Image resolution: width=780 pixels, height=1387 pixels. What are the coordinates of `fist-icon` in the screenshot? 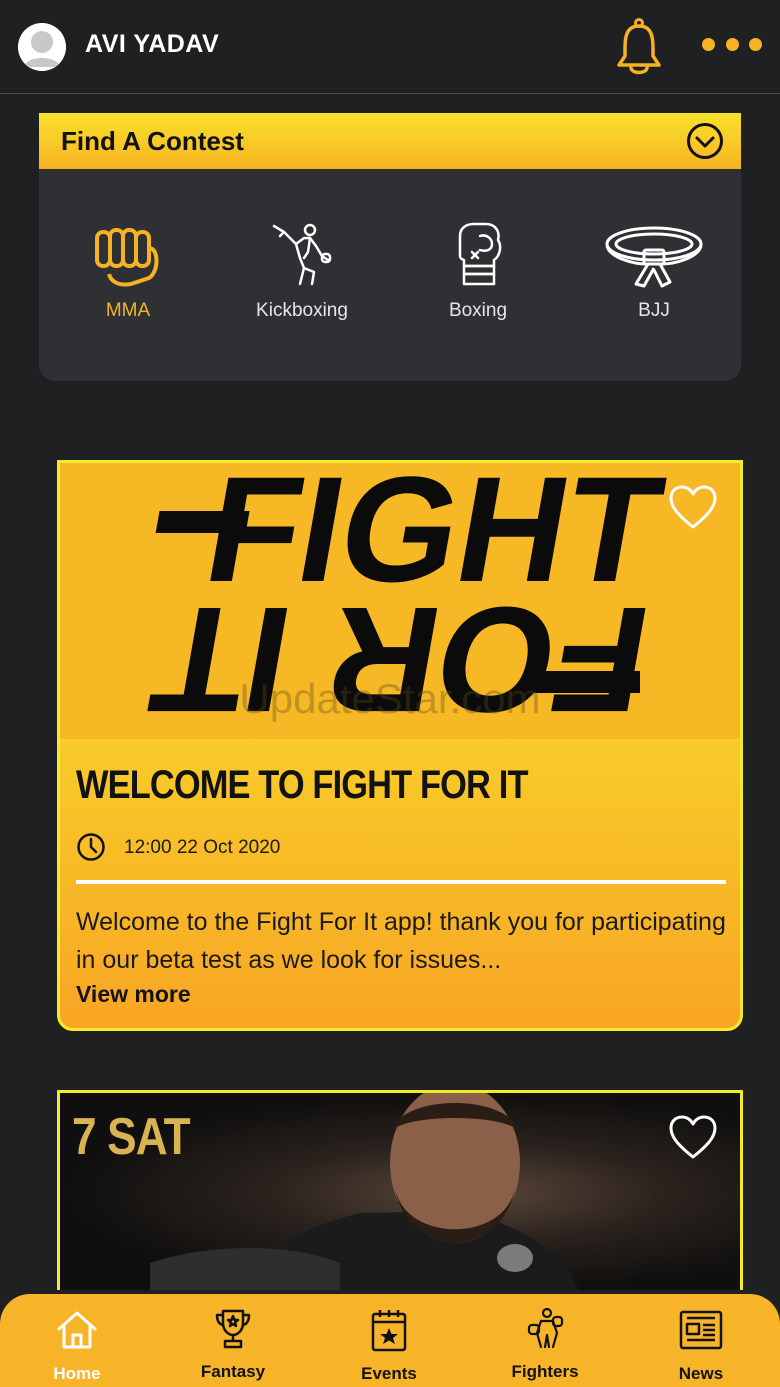 It's located at (128, 253).